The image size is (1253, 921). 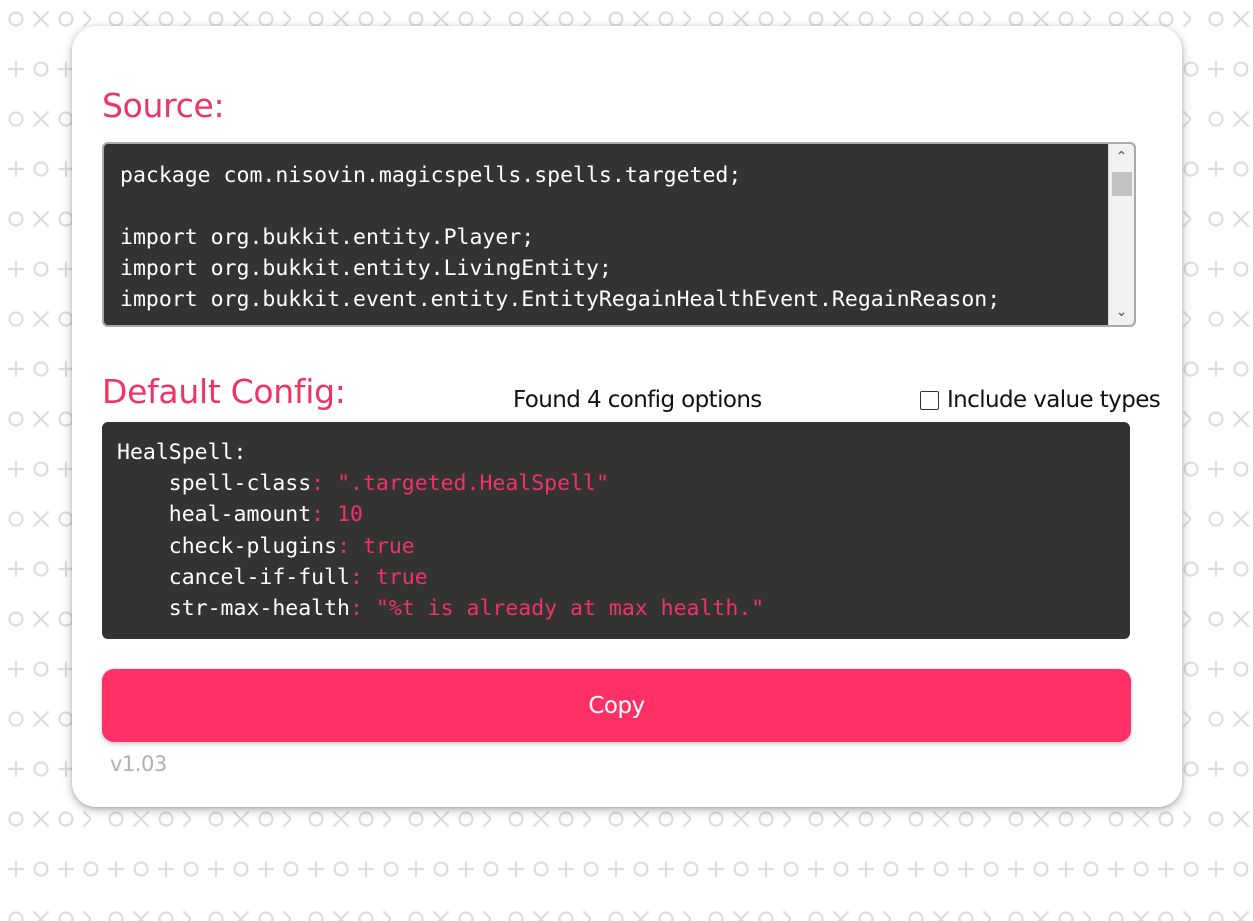 What do you see at coordinates (253, 546) in the screenshot?
I see `config-key: check-plugins` at bounding box center [253, 546].